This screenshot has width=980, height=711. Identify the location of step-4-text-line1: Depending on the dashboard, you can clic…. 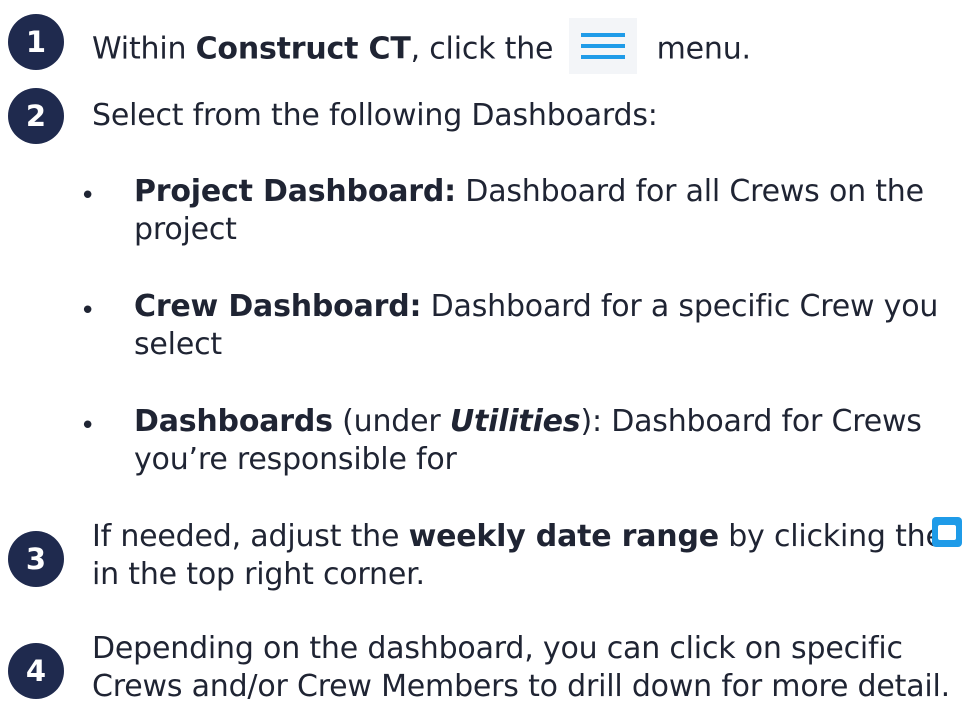
(497, 648).